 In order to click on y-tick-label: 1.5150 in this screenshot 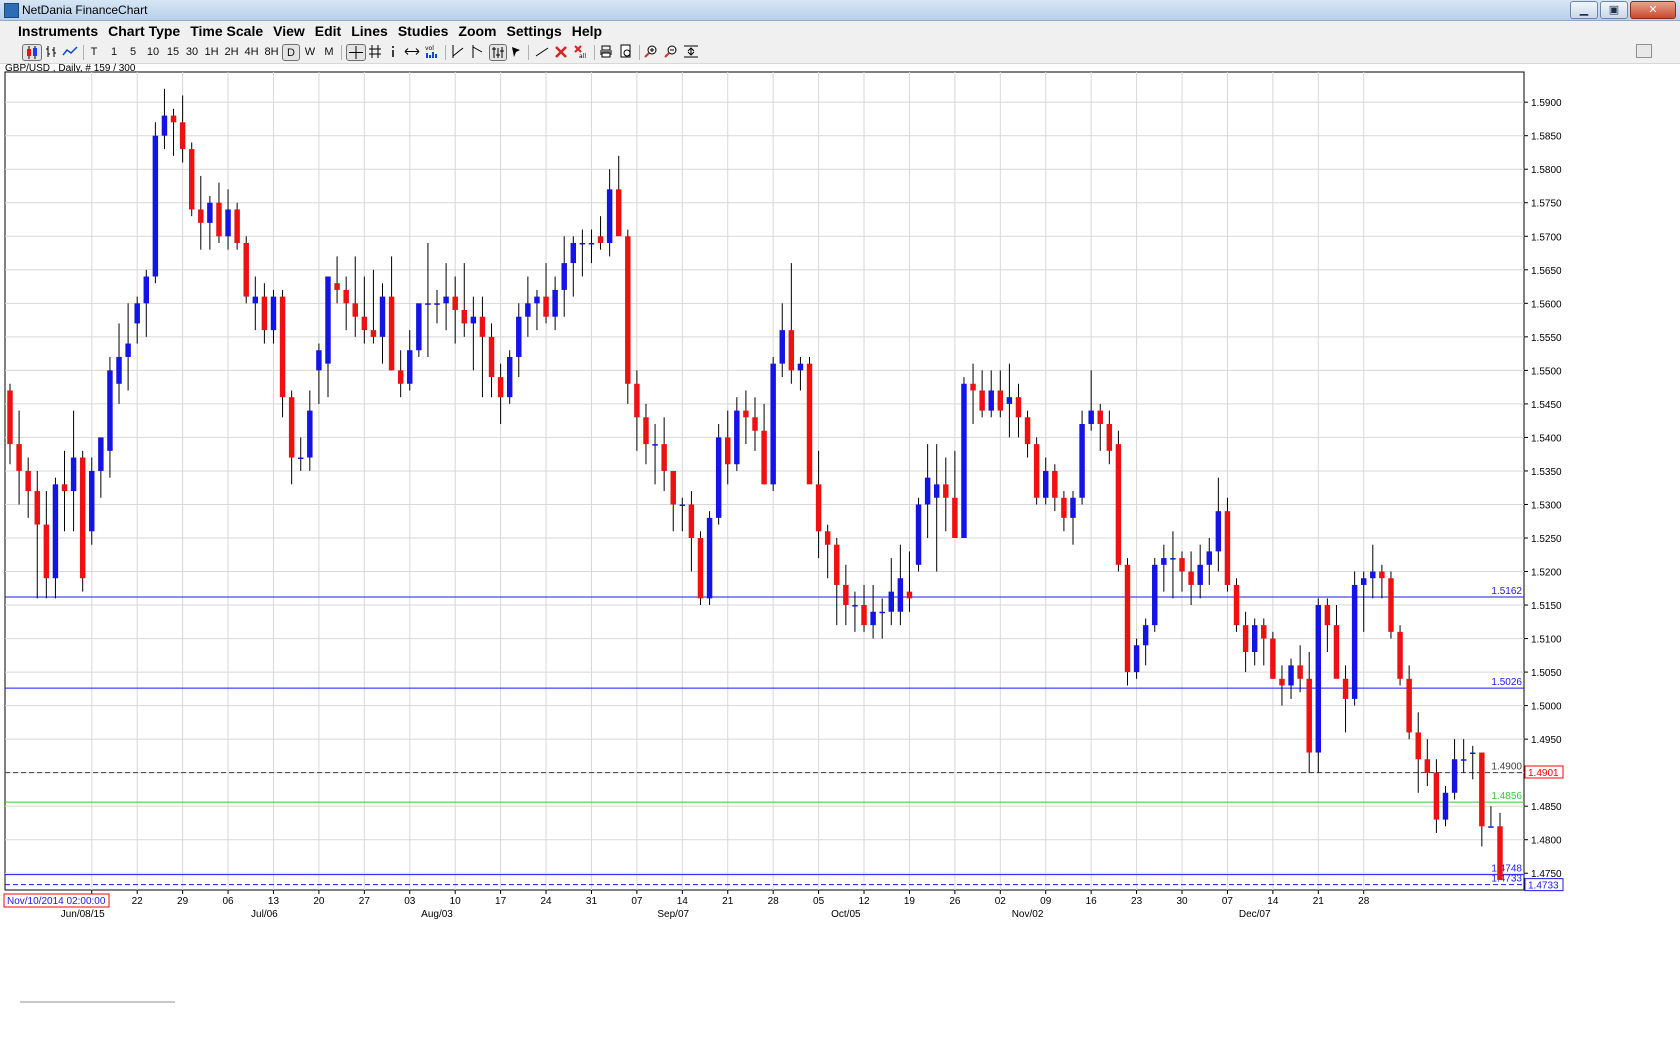, I will do `click(1546, 606)`.